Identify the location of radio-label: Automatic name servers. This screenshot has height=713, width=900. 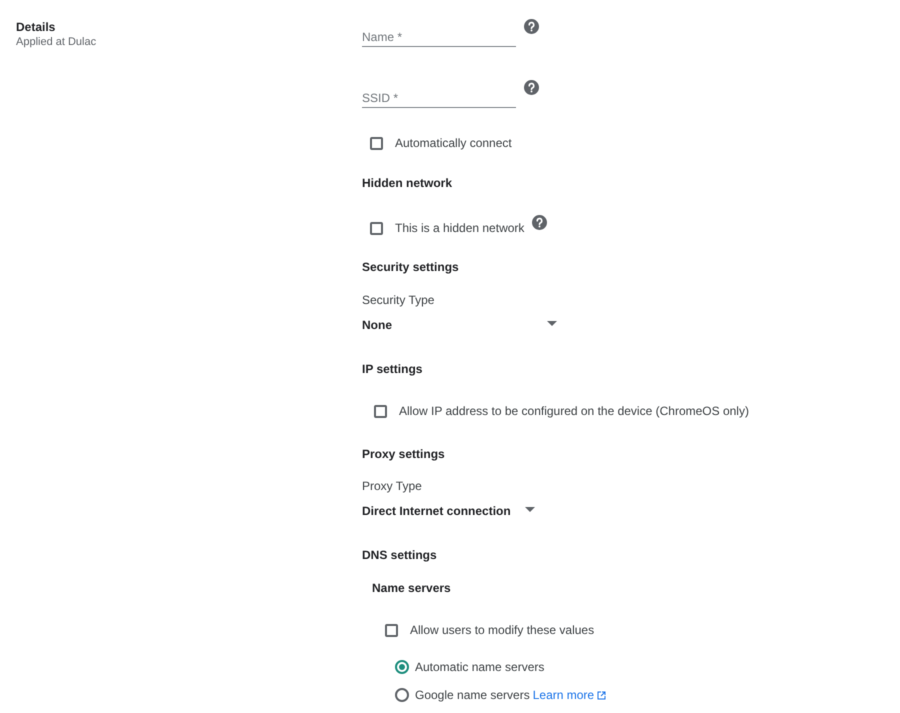
(479, 667).